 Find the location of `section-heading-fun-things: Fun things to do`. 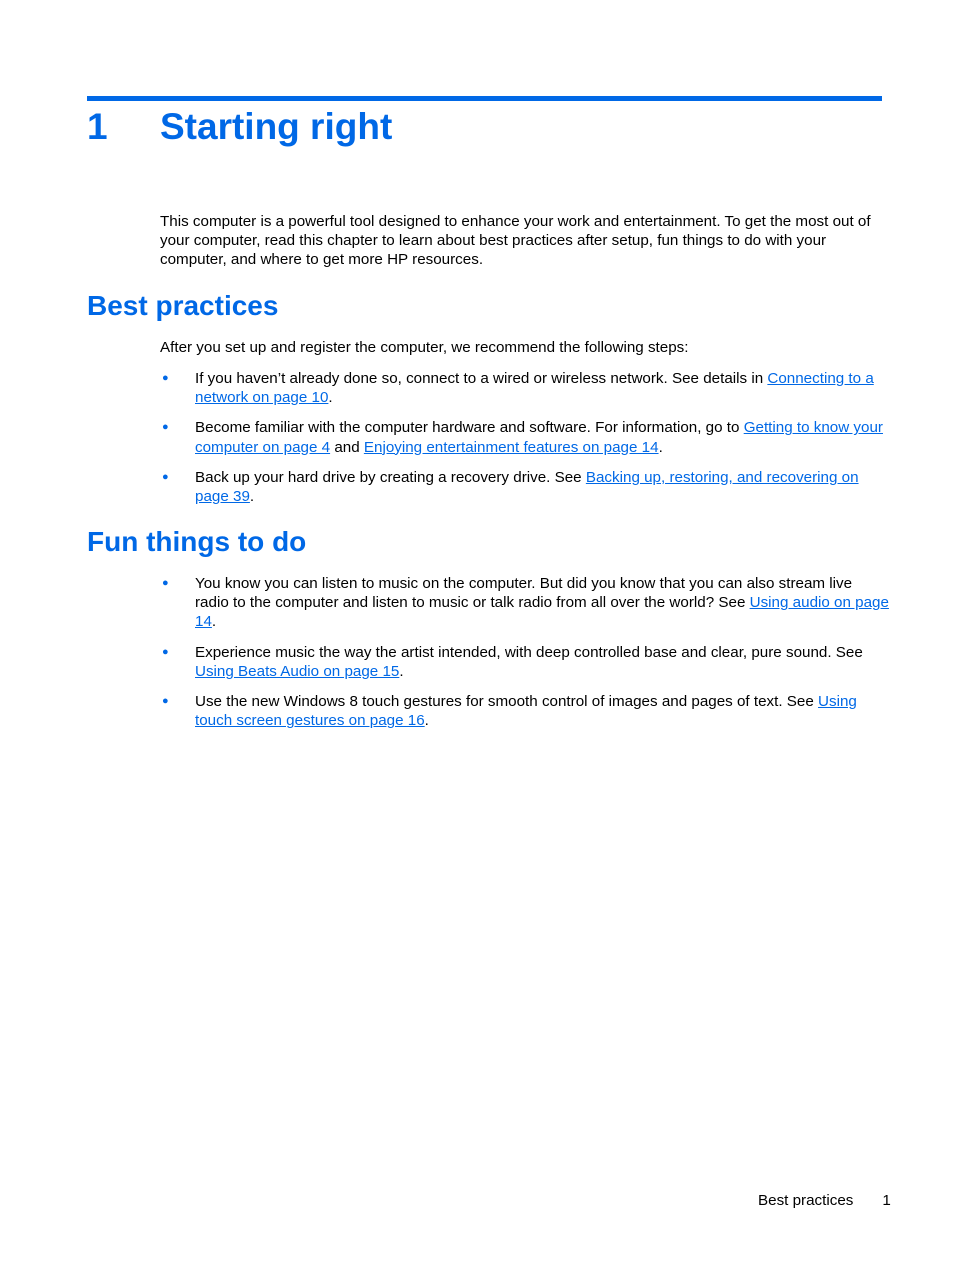

section-heading-fun-things: Fun things to do is located at coordinates (197, 541).